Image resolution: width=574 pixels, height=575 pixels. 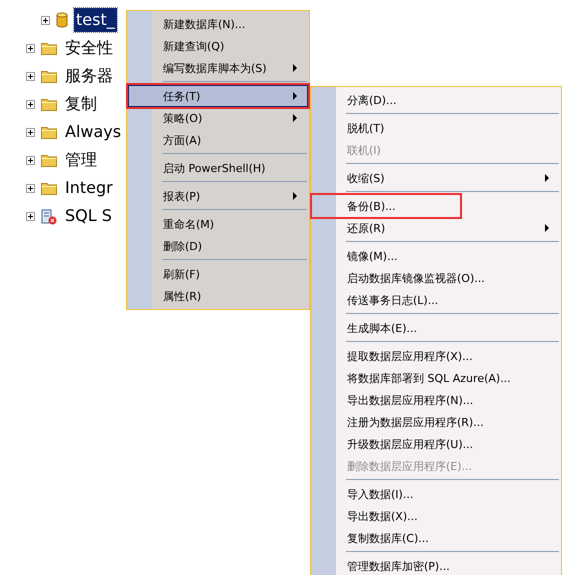 What do you see at coordinates (218, 168) in the screenshot?
I see `menu-item: 启动 PowerShell(H)` at bounding box center [218, 168].